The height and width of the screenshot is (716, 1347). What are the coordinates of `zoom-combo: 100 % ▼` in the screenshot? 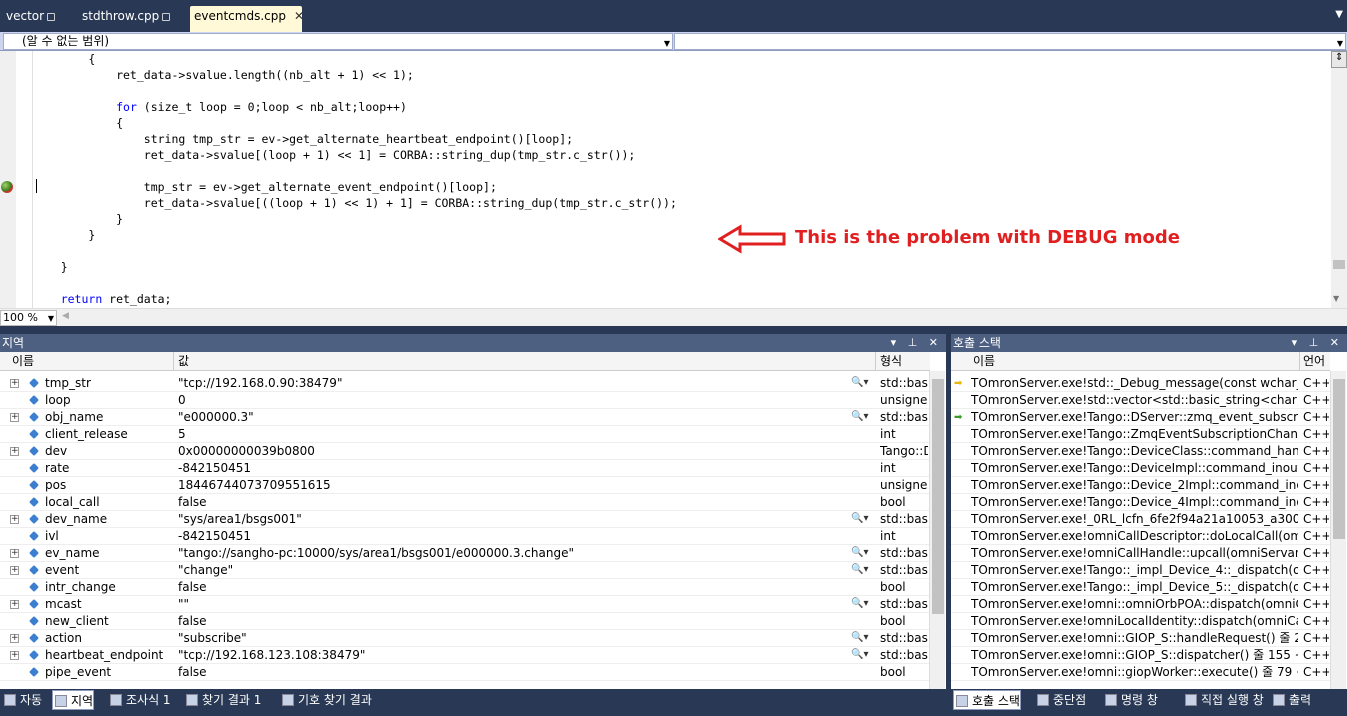 It's located at (28, 318).